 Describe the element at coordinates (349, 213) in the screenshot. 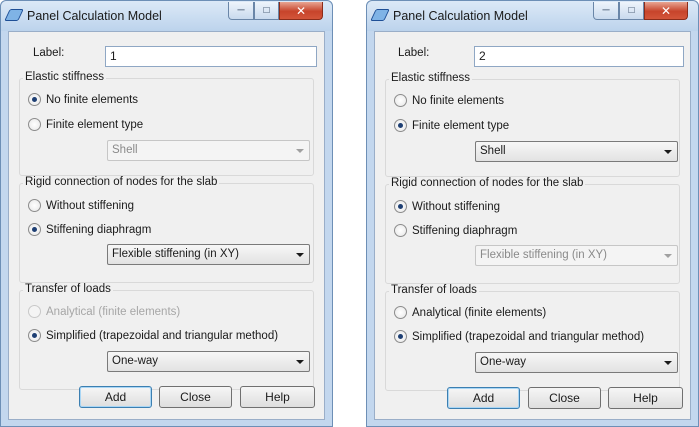

I see `desktop-background` at that location.